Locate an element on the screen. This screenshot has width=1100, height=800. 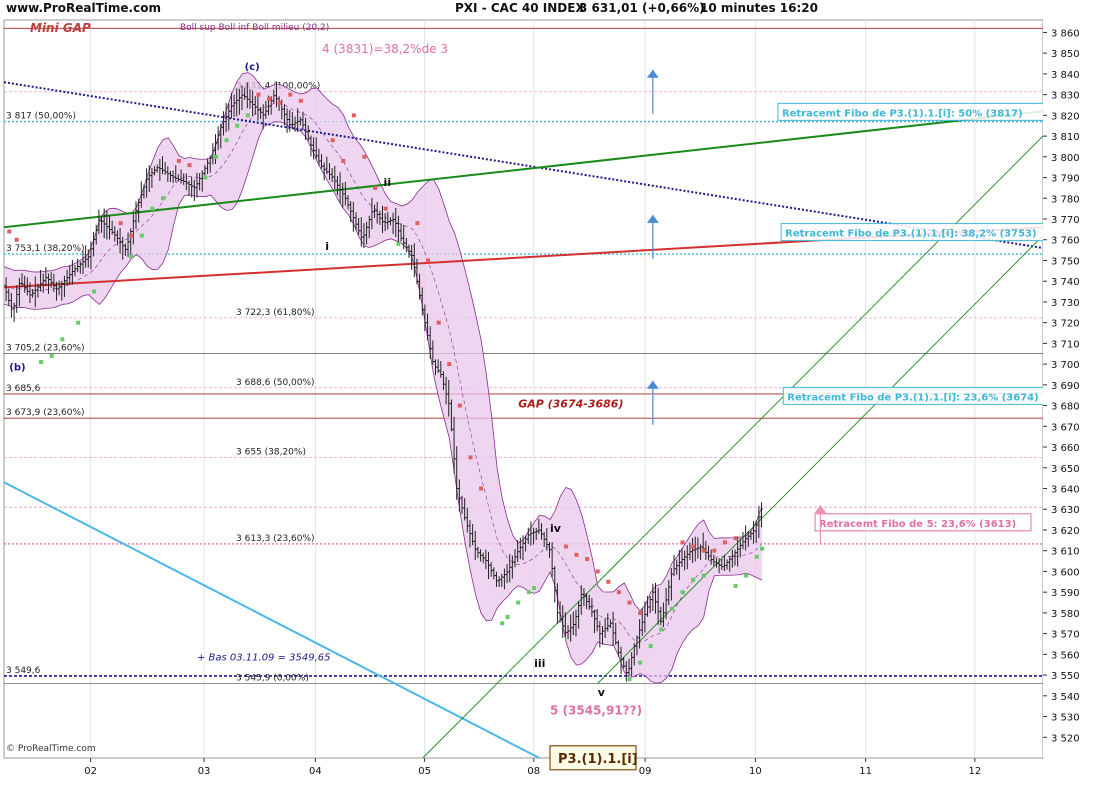
site-name: www.ProRealTime.com is located at coordinates (83, 8).